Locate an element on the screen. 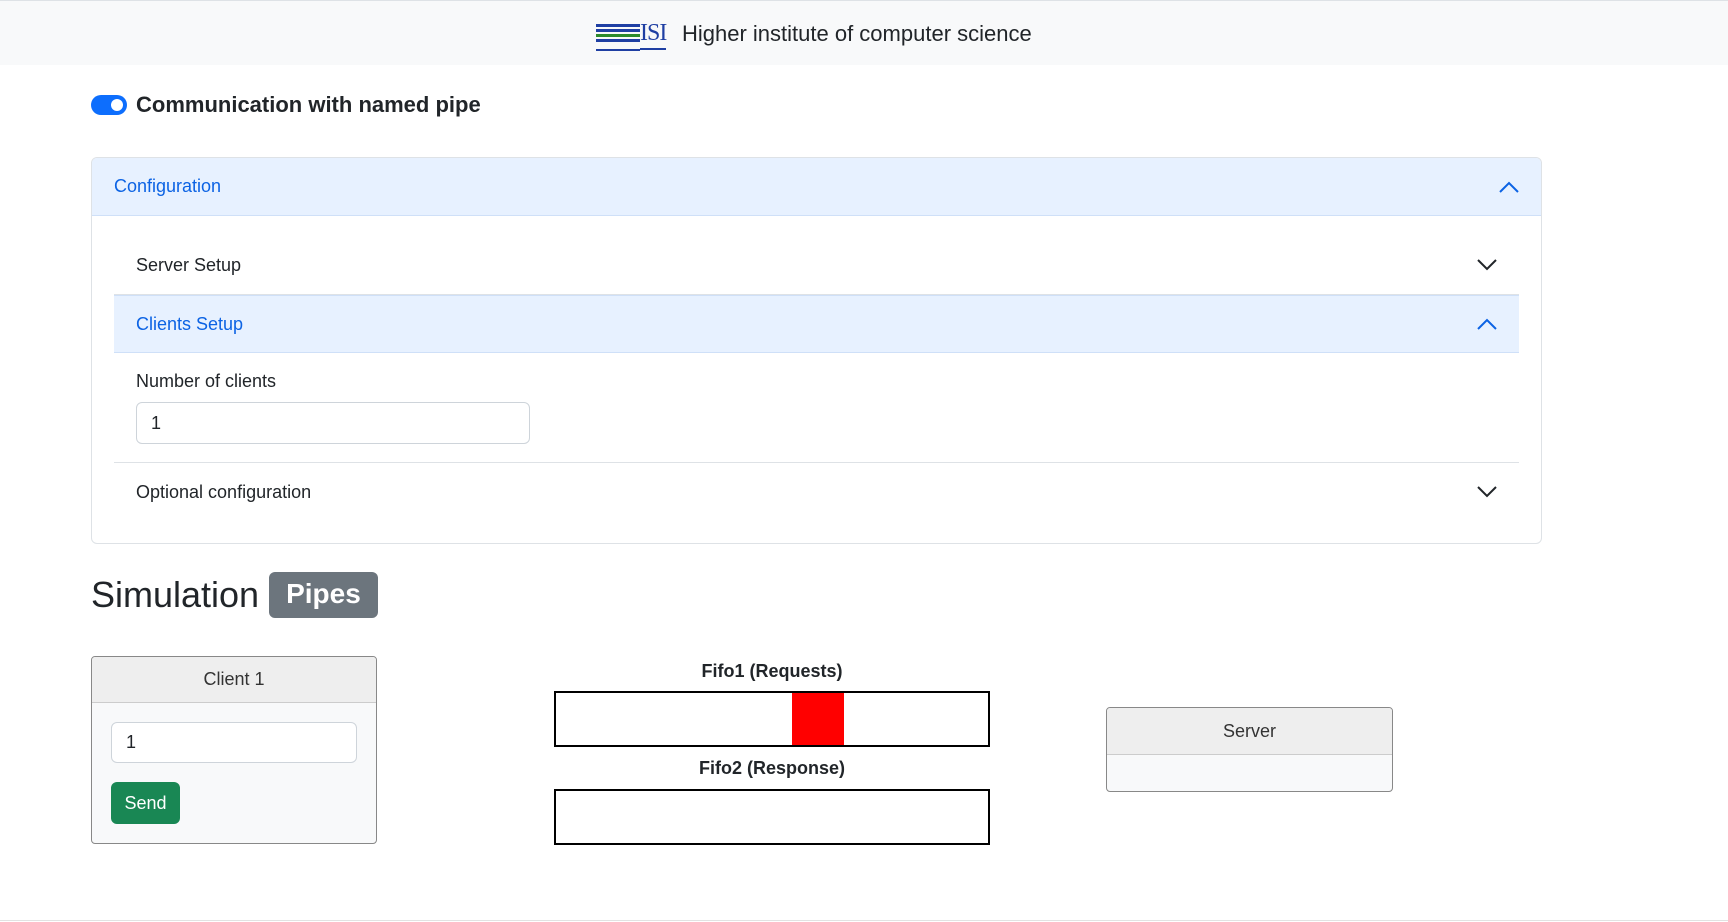 The height and width of the screenshot is (922, 1728). client-message-input is located at coordinates (234, 742).